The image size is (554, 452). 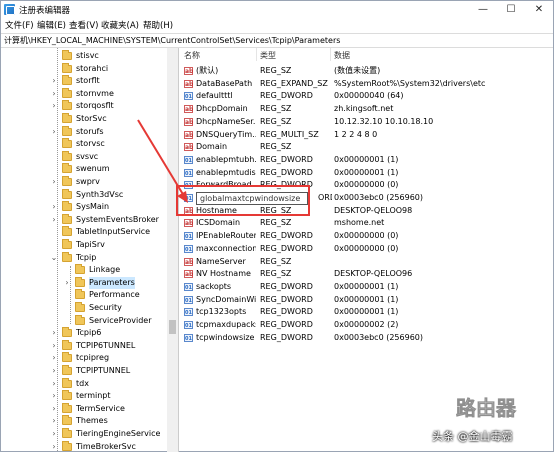 What do you see at coordinates (84, 270) in the screenshot?
I see `tree-item: Linkage` at bounding box center [84, 270].